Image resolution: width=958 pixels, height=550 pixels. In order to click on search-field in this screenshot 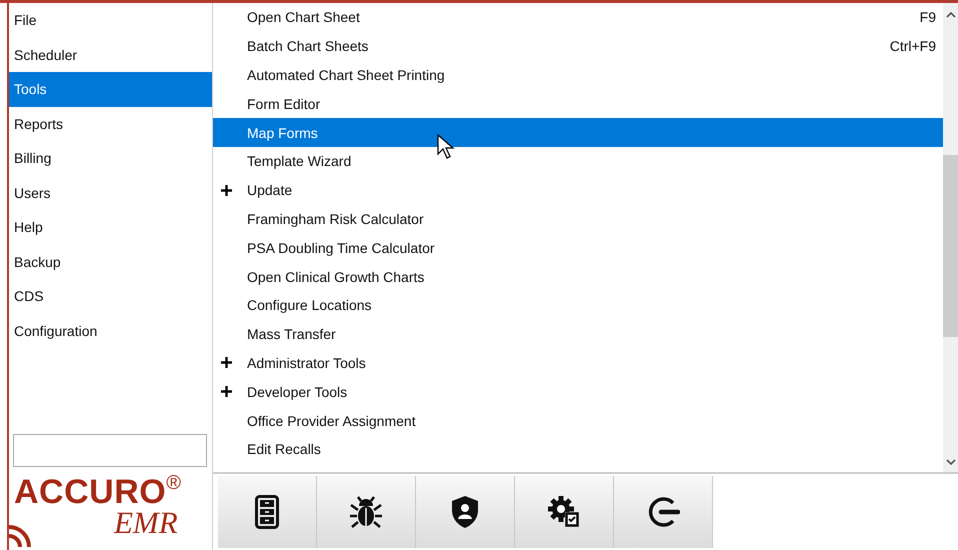, I will do `click(110, 450)`.